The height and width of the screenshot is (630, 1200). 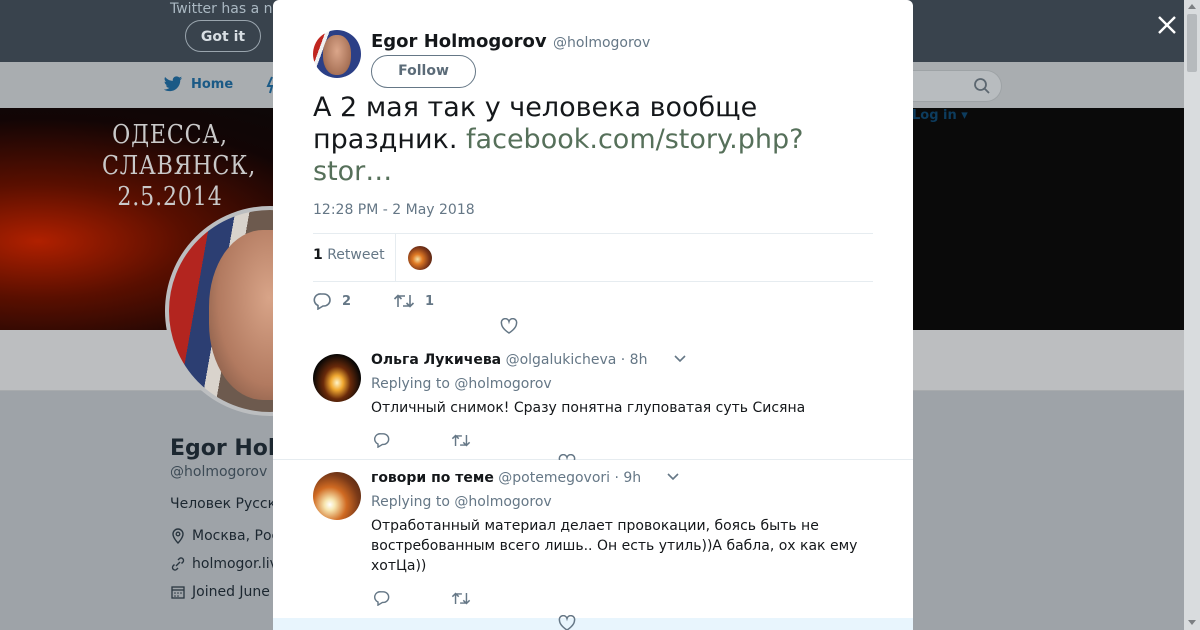 What do you see at coordinates (1192, 622) in the screenshot?
I see `scroll-down-arrow` at bounding box center [1192, 622].